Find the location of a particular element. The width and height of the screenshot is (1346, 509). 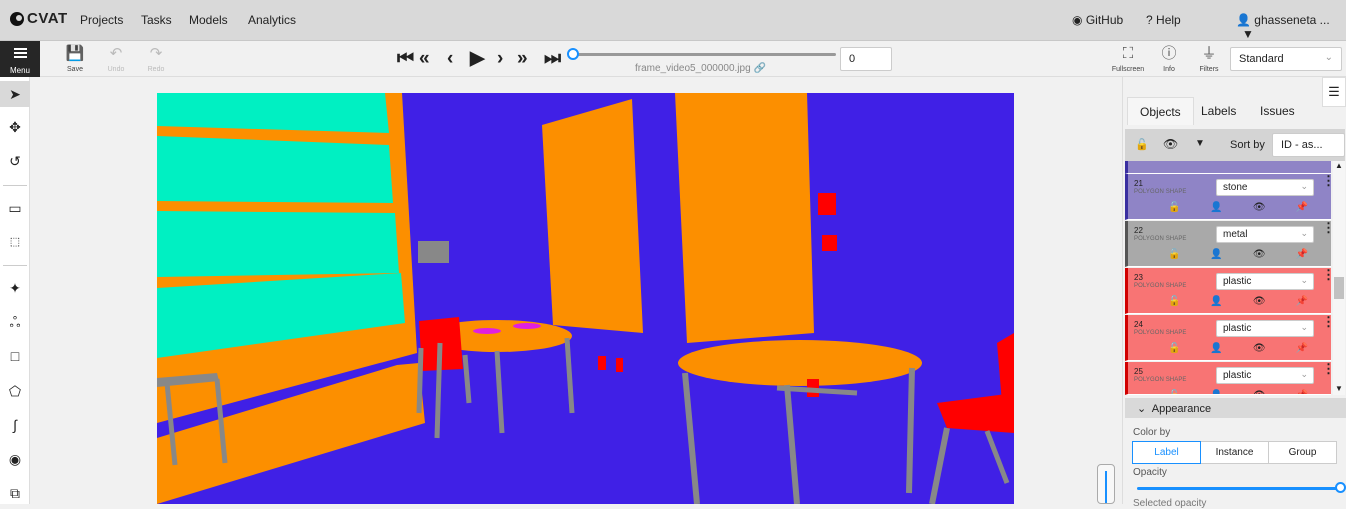

eye-all-icon: 👁 is located at coordinates (1170, 144).